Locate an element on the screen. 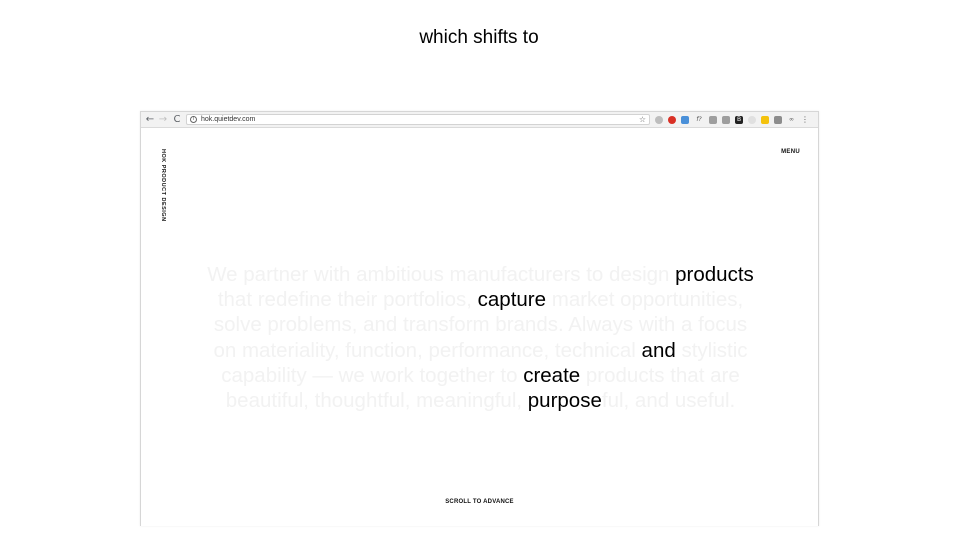 The image size is (958, 540). extension-icons: f? B ∞ ⋮ is located at coordinates (732, 120).